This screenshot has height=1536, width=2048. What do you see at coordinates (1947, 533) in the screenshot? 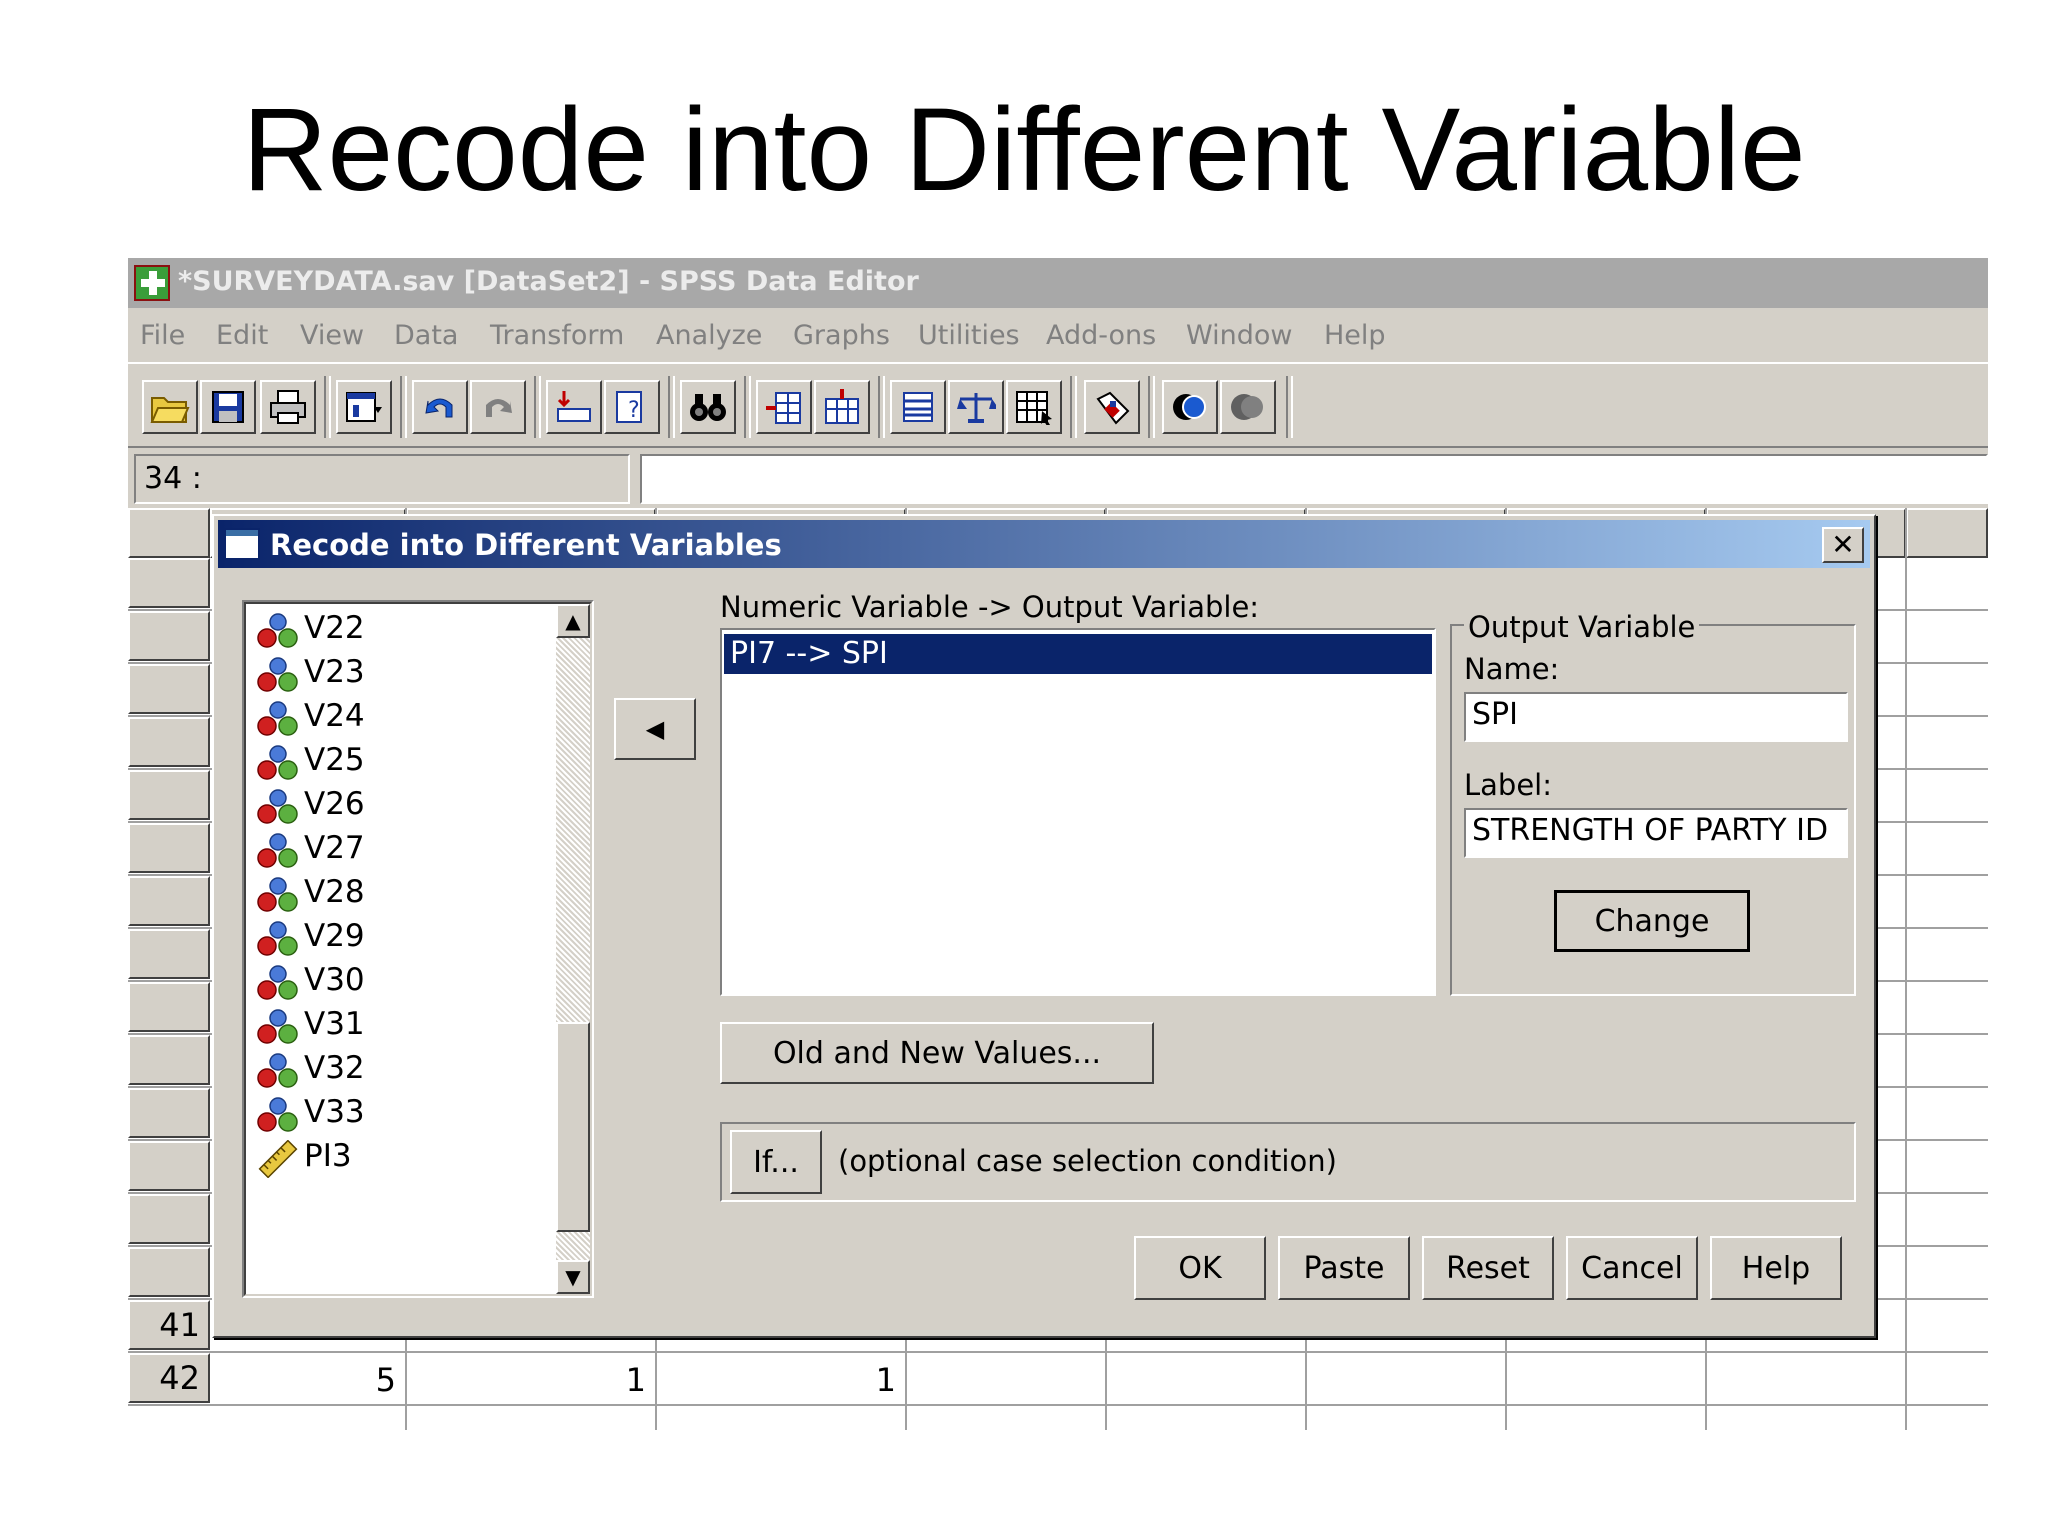
I see `column-header` at bounding box center [1947, 533].